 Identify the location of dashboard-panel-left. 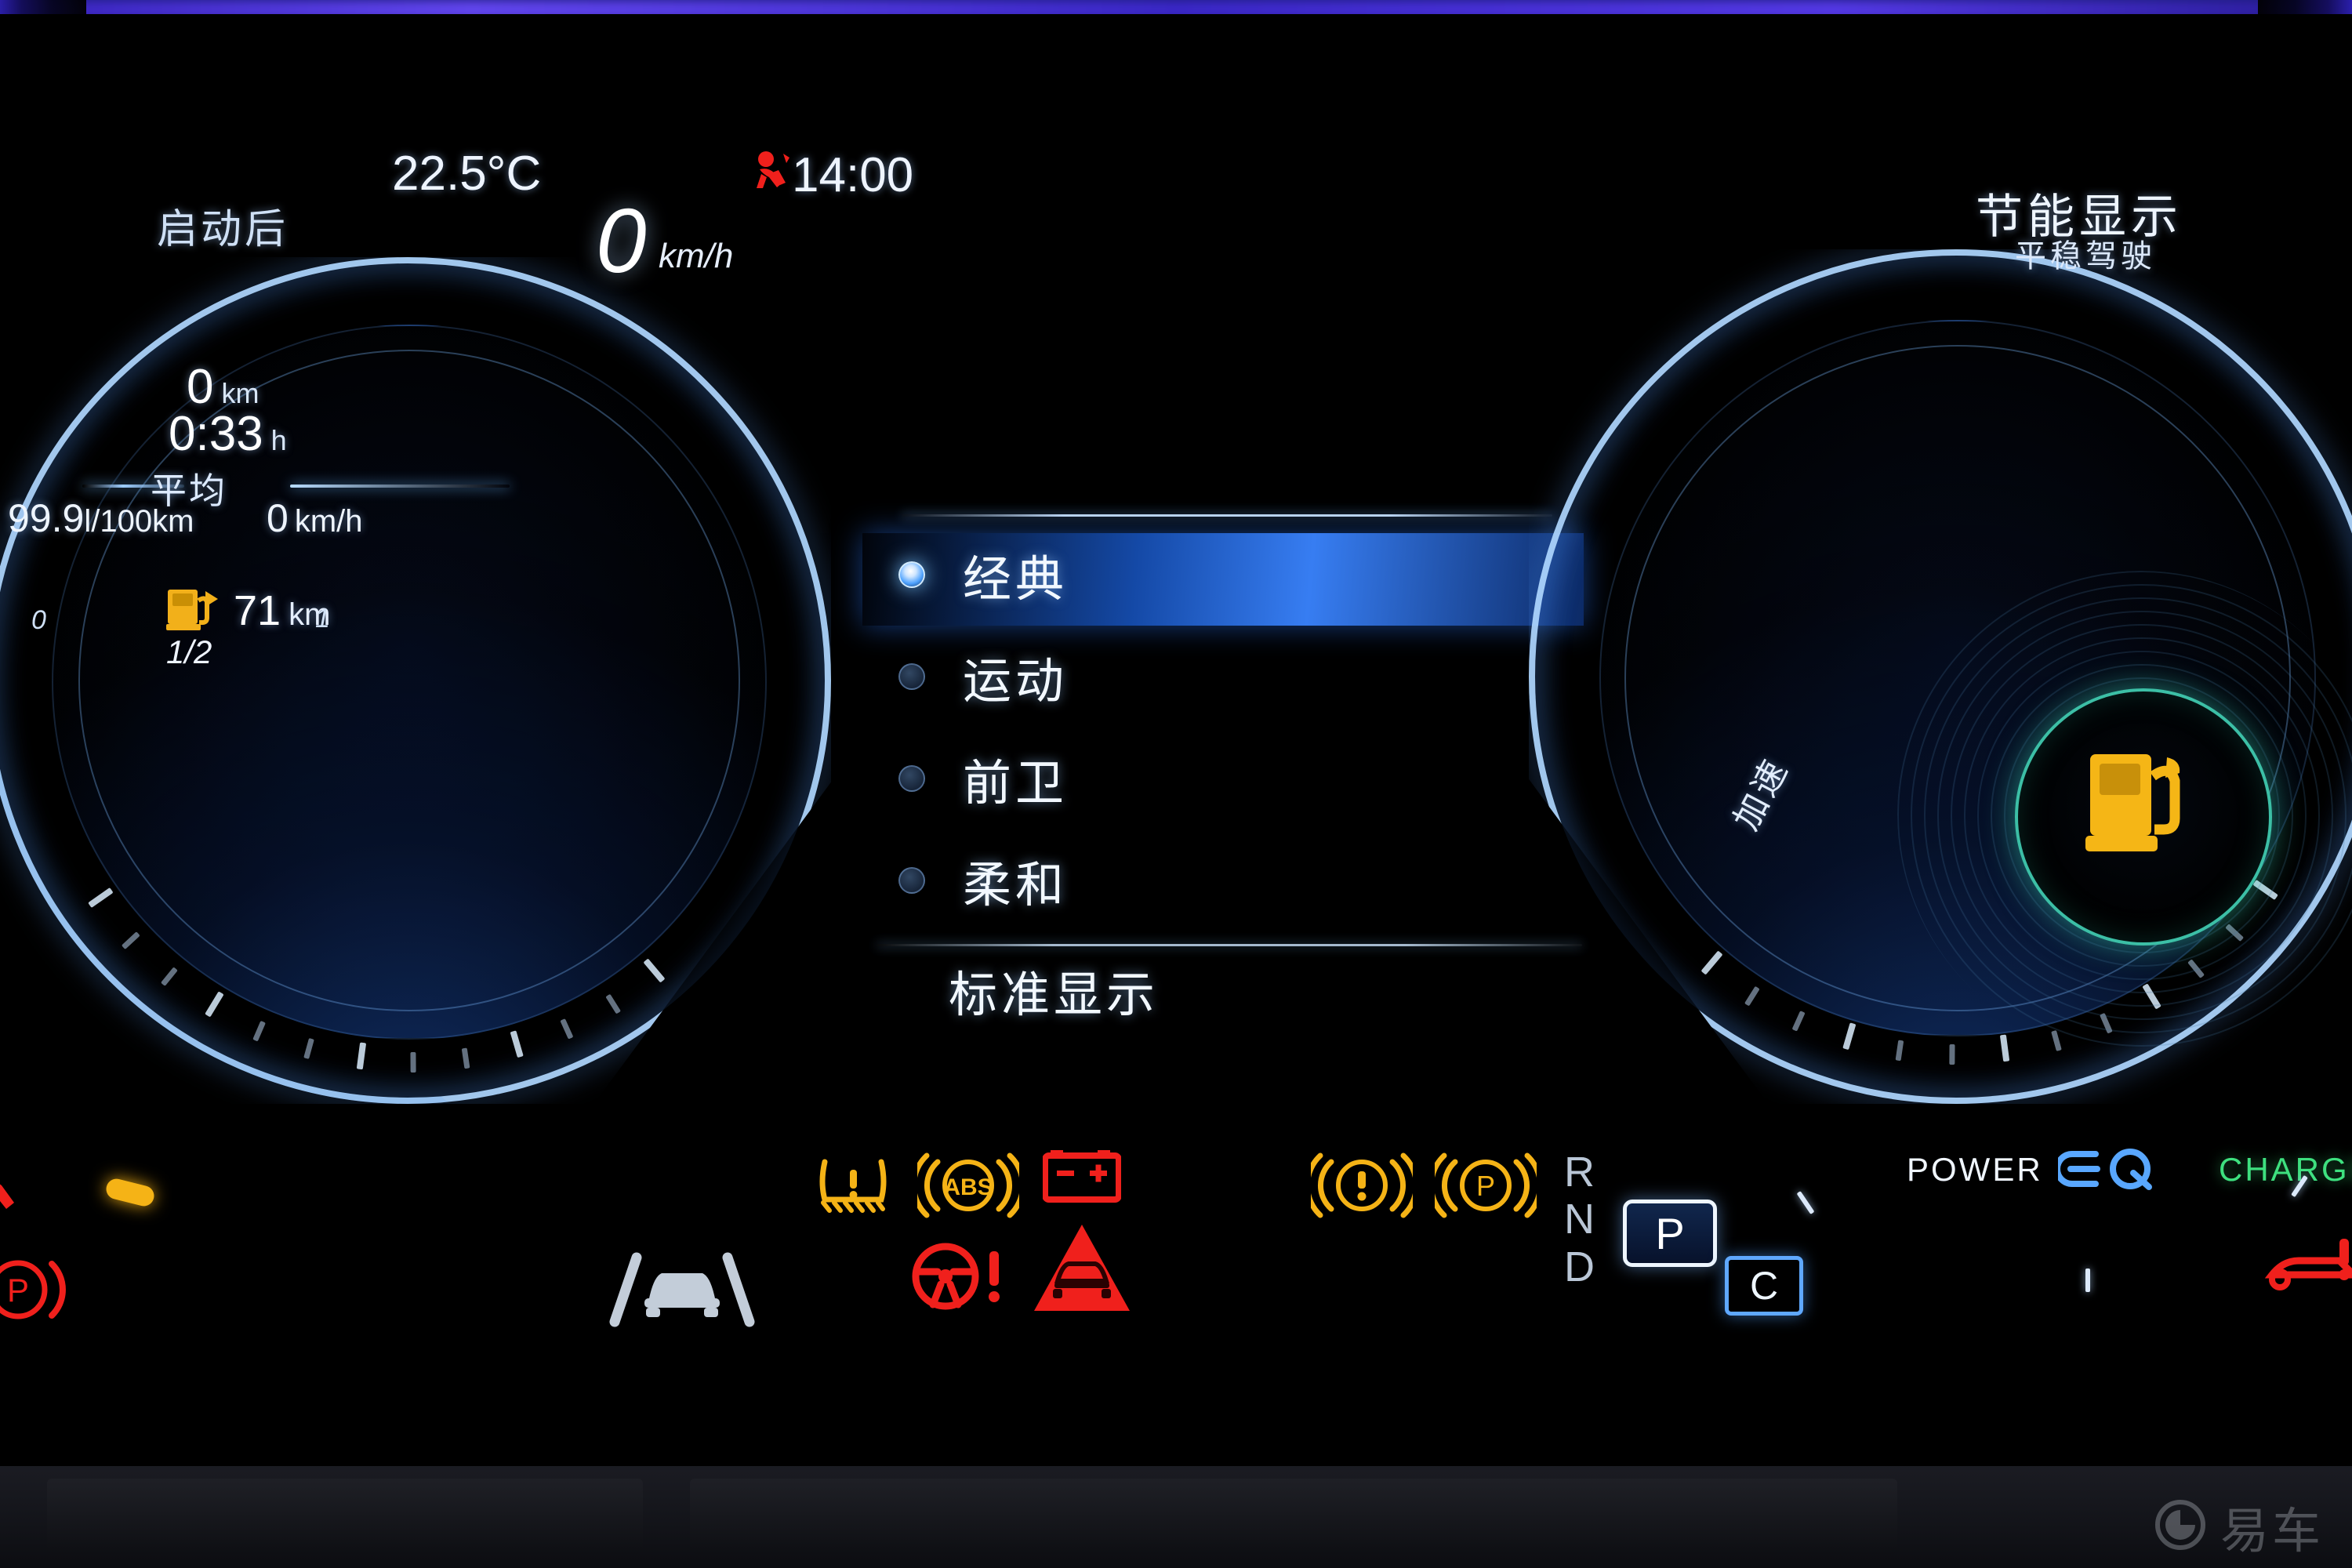
(345, 1516).